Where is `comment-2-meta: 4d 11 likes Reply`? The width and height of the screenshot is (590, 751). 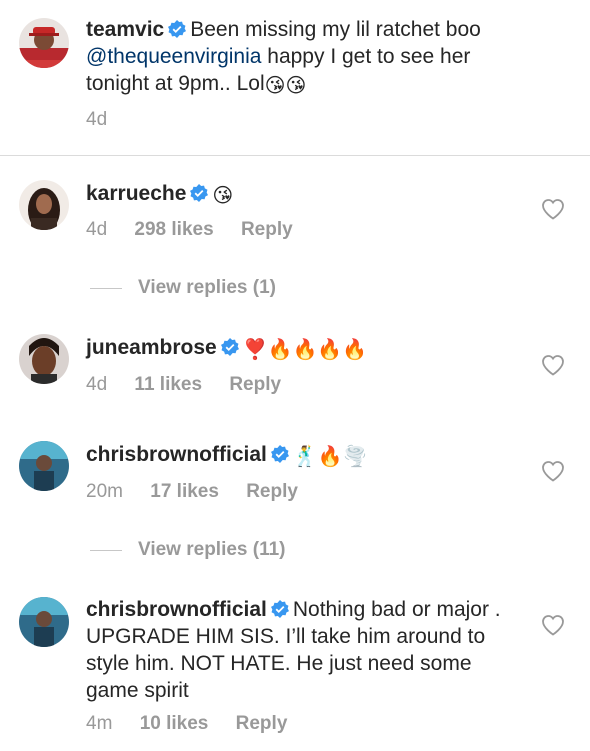 comment-2-meta: 4d 11 likes Reply is located at coordinates (194, 385).